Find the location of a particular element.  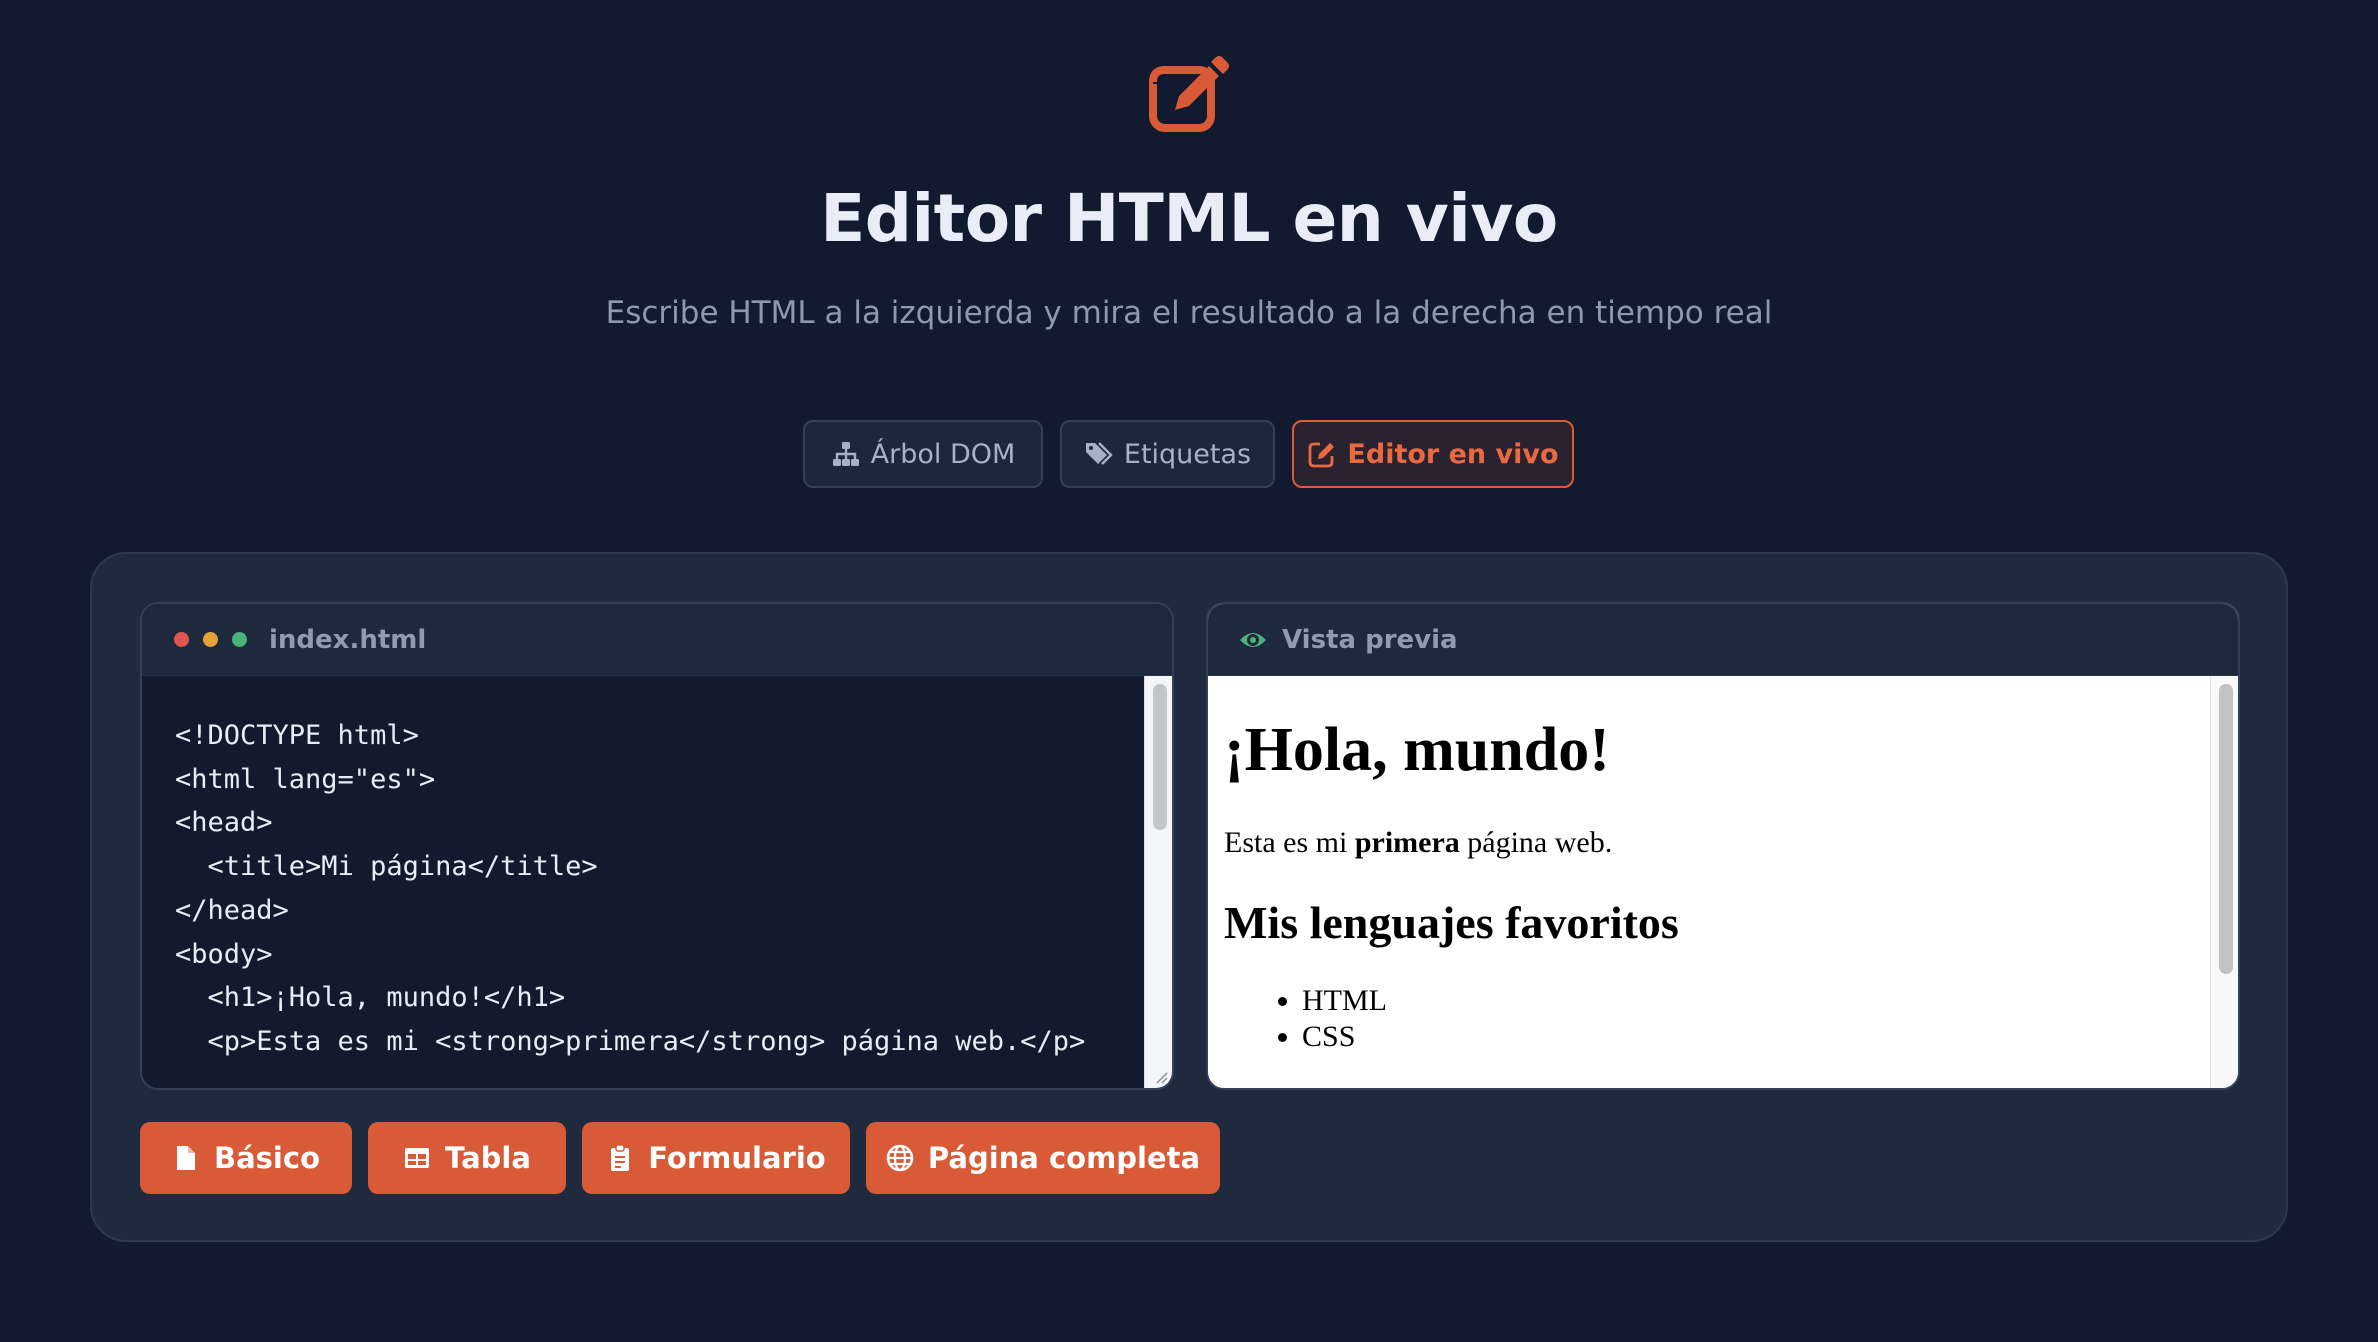

code-scrollbar-thumb is located at coordinates (1160, 757).